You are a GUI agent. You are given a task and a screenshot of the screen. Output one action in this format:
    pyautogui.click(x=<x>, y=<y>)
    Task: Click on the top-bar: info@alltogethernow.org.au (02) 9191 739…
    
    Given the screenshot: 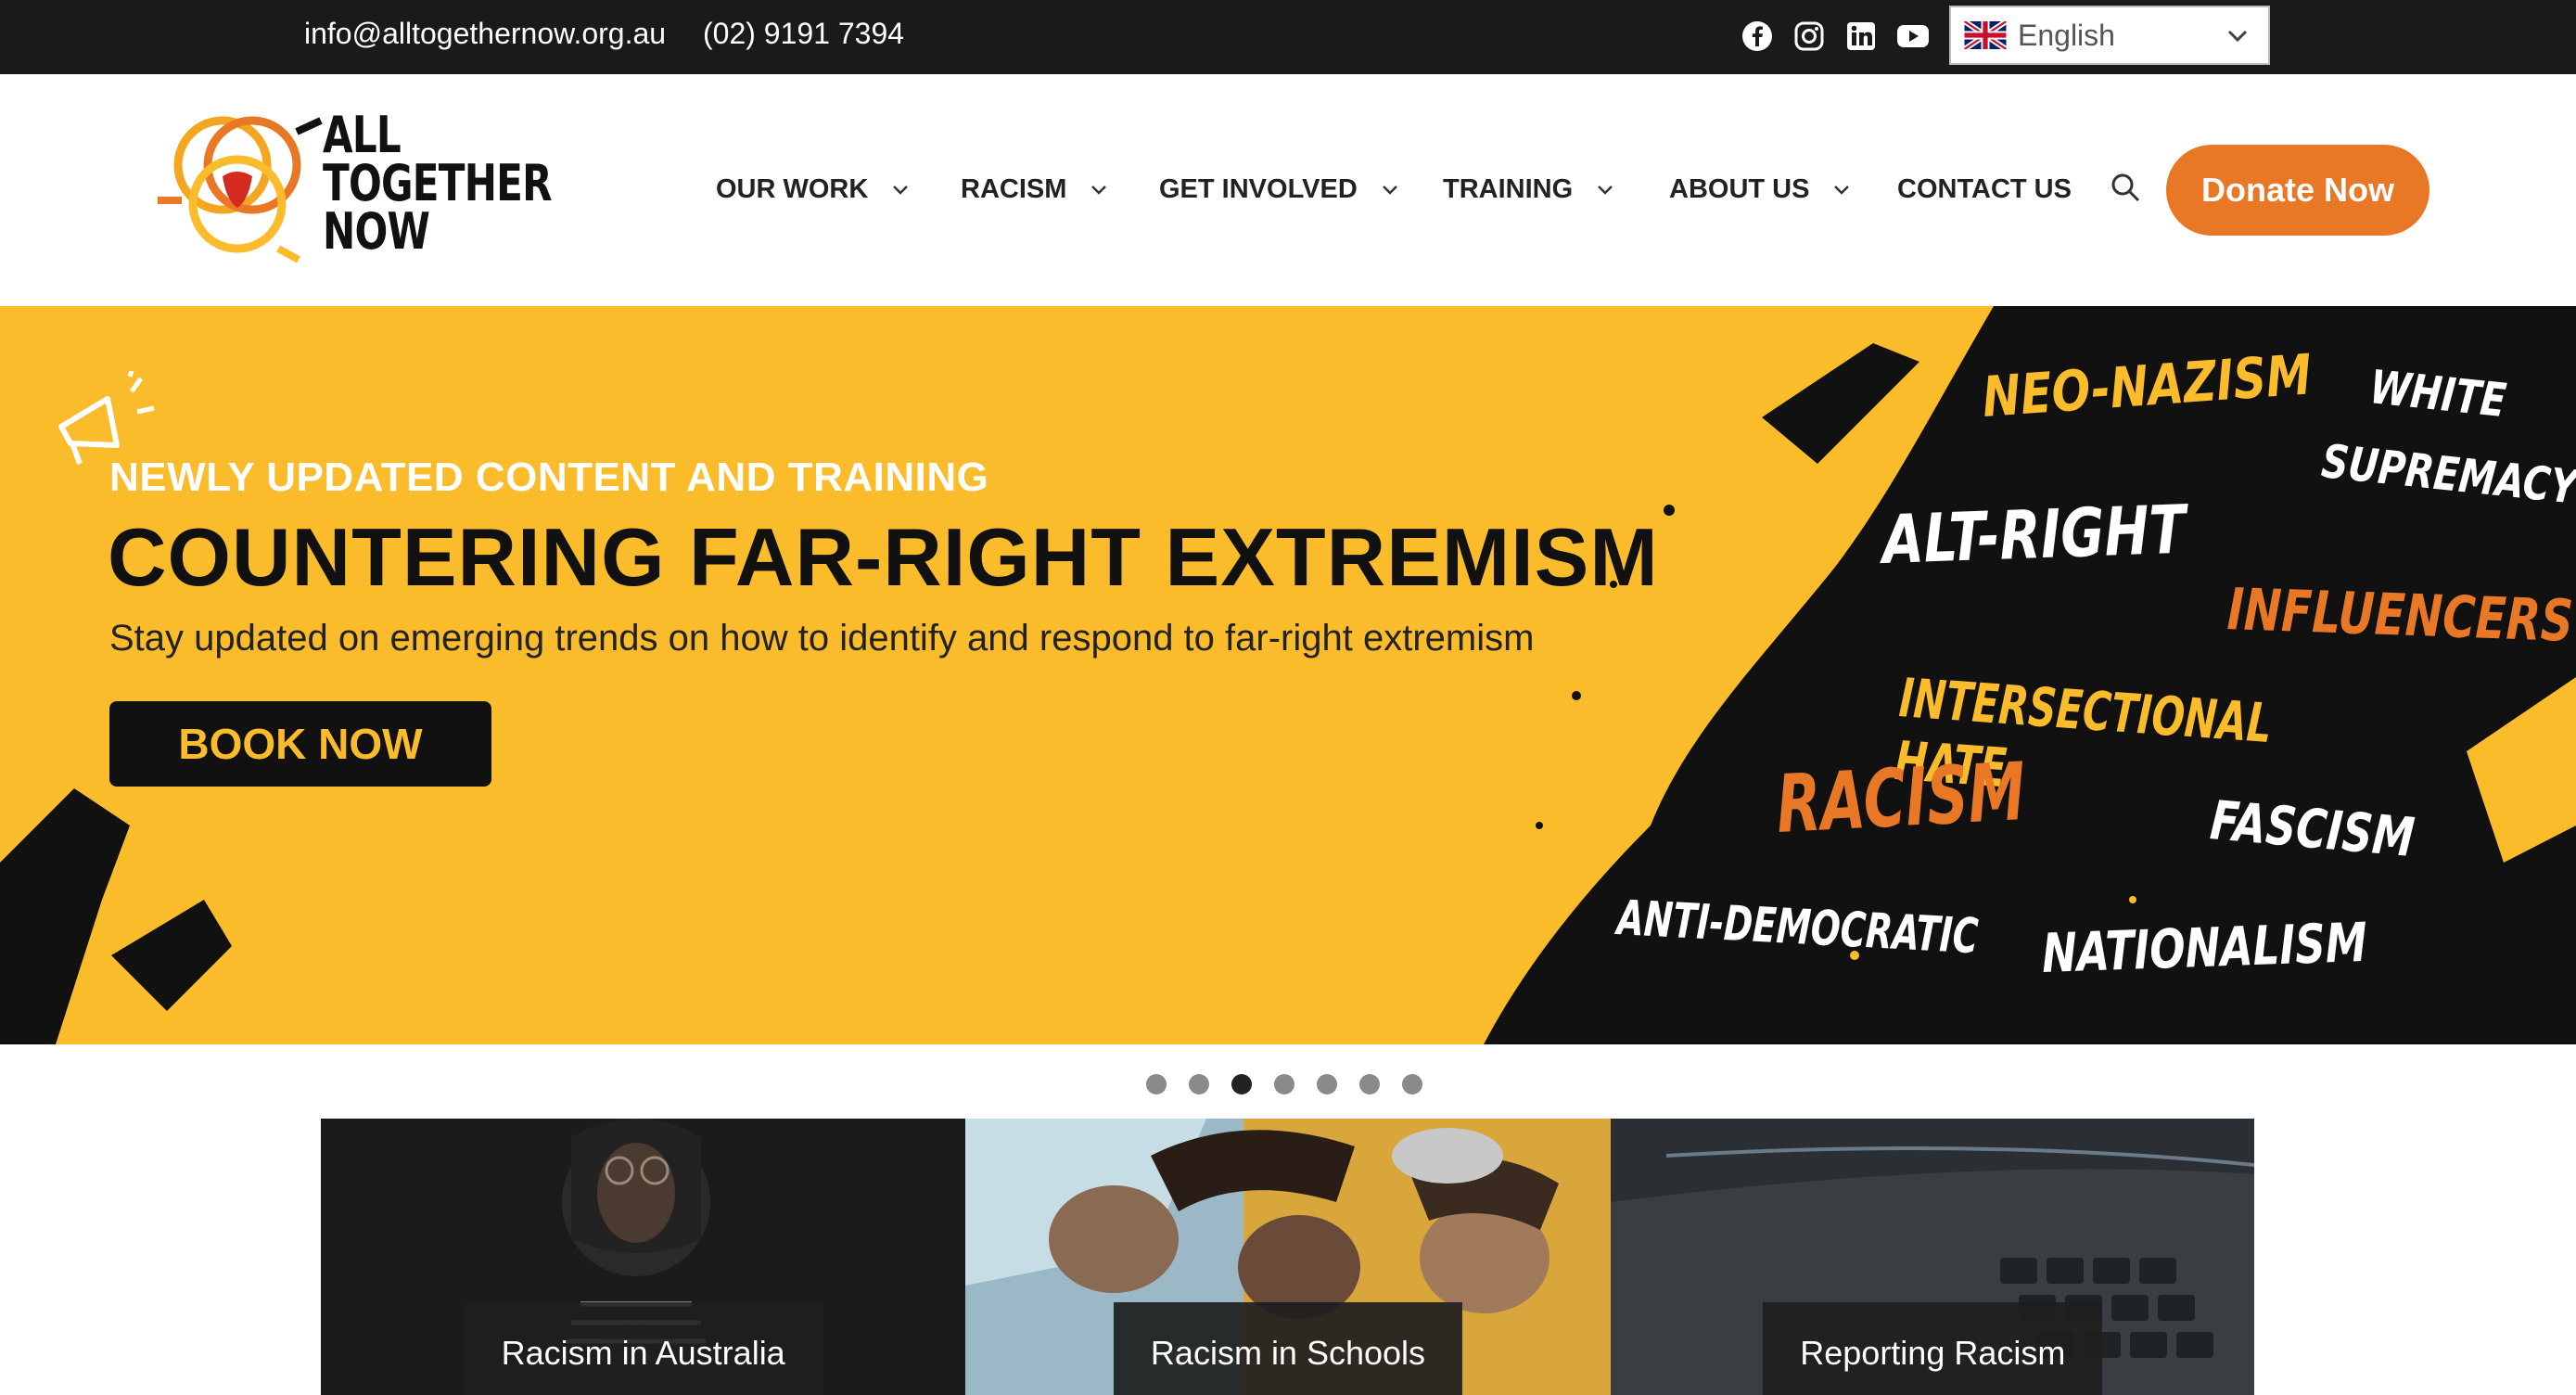 What is the action you would take?
    pyautogui.click(x=1288, y=37)
    